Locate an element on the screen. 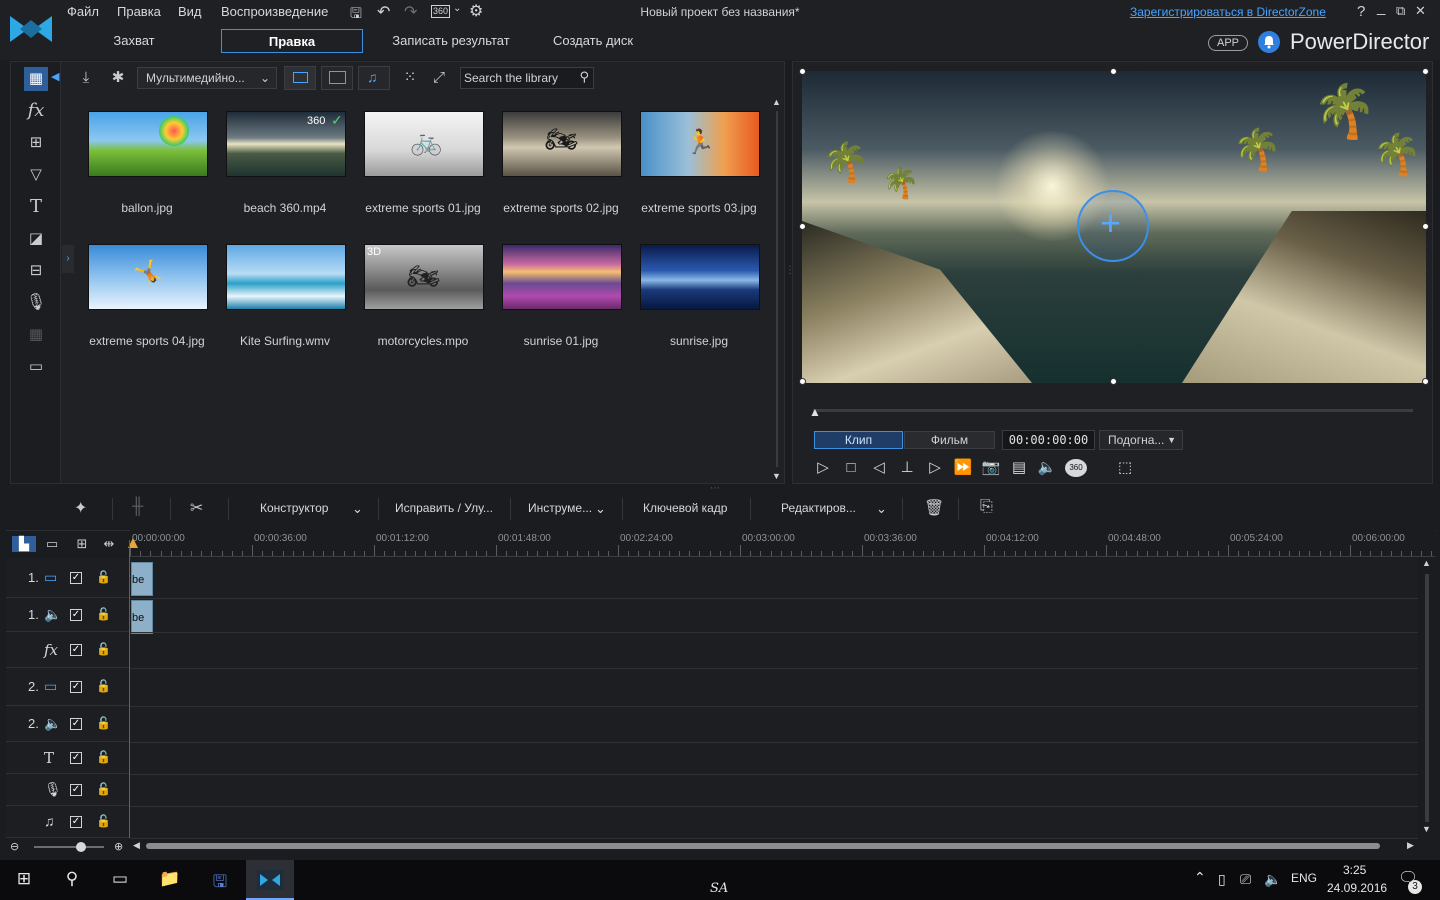 The width and height of the screenshot is (1440, 900). split-scissors-icon: ✂ is located at coordinates (196, 508).